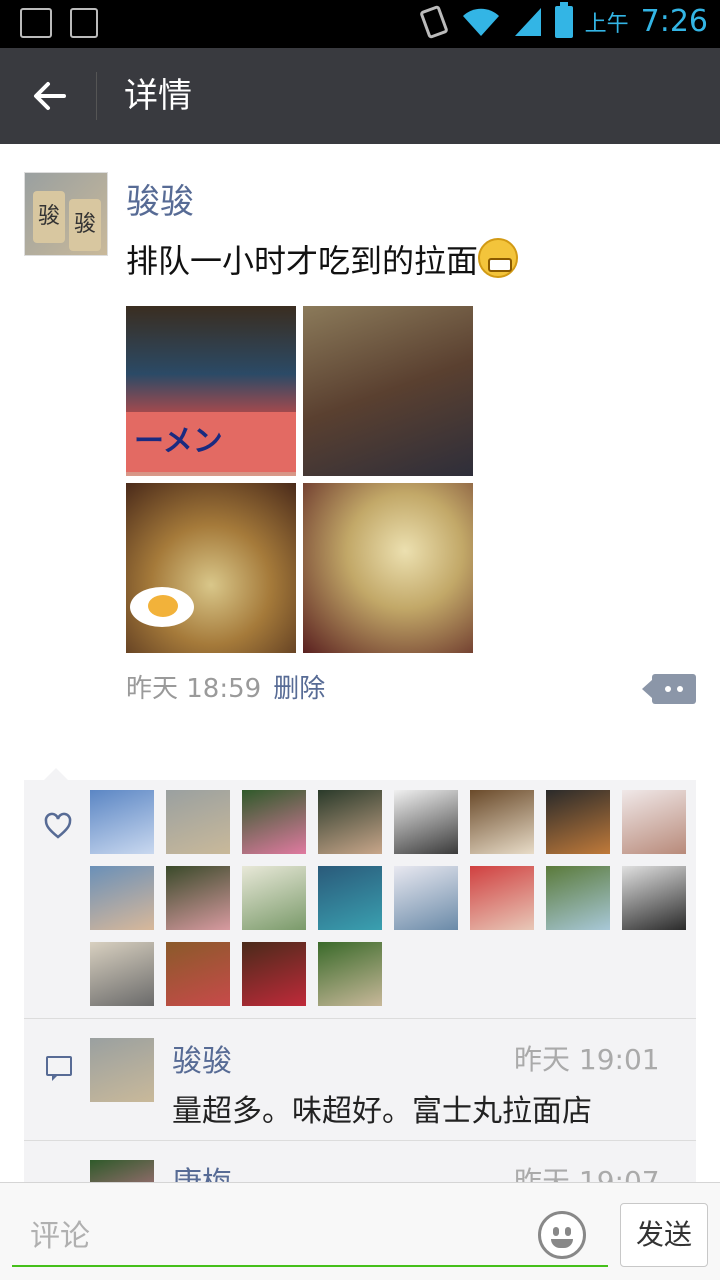 The image size is (720, 1280). What do you see at coordinates (36, 23) in the screenshot?
I see `gallery-icon` at bounding box center [36, 23].